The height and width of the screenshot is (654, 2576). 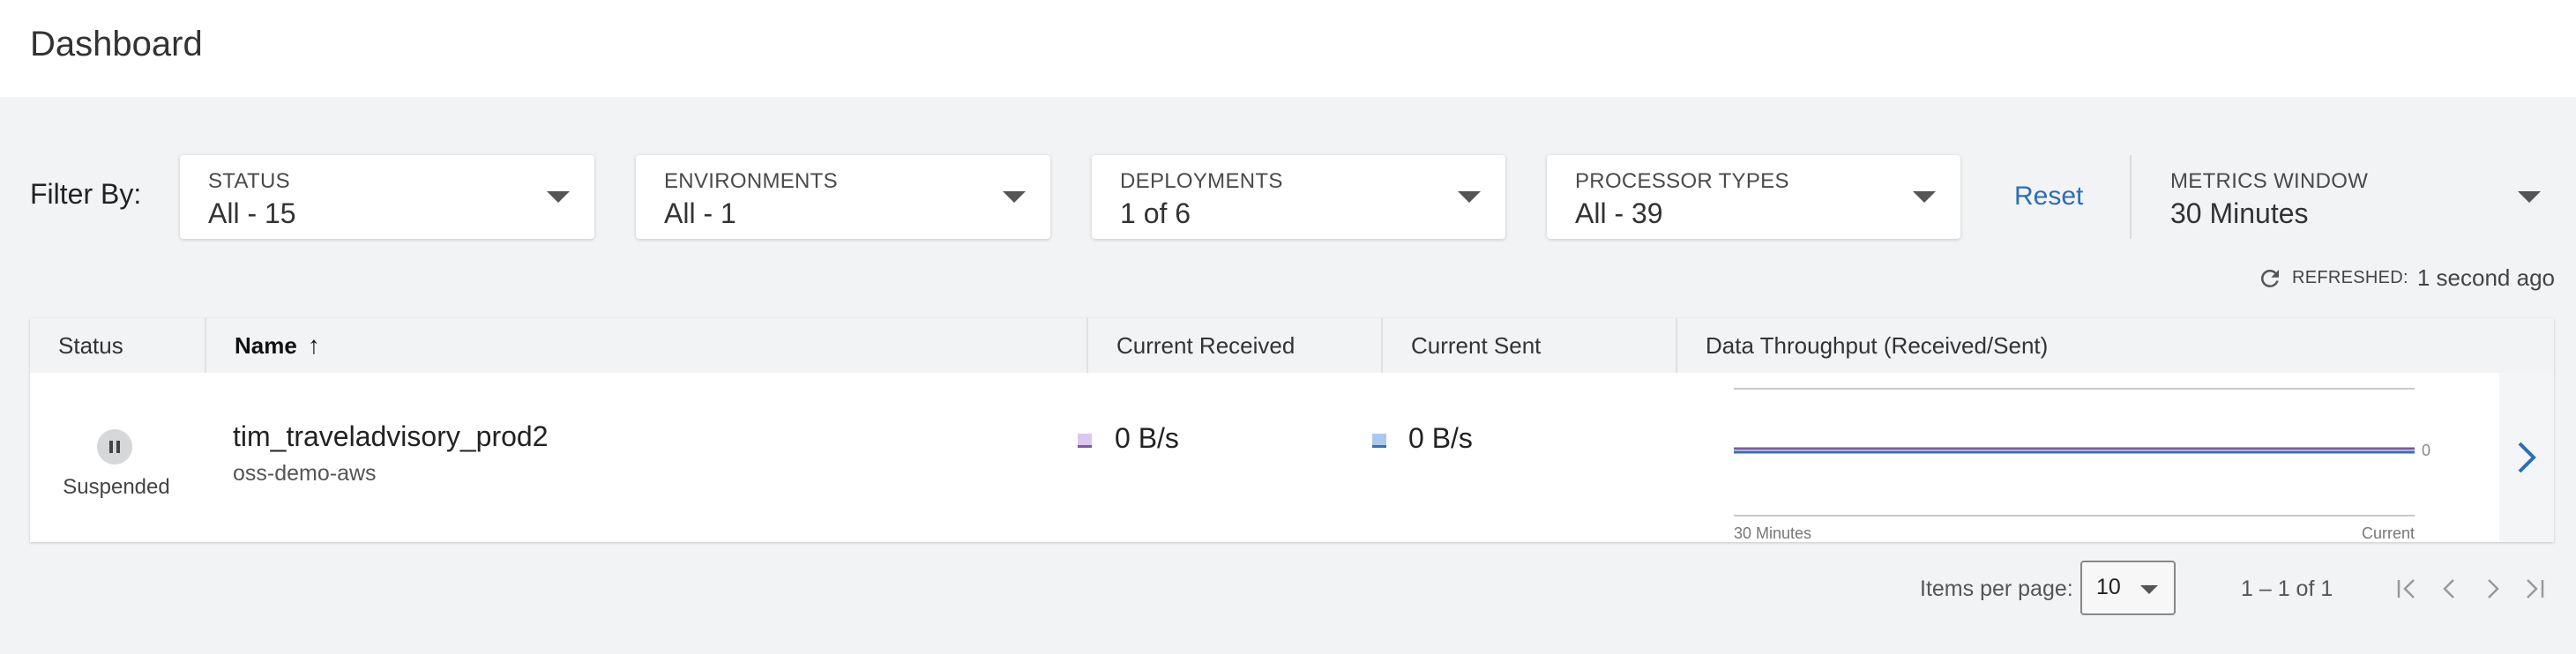 I want to click on received-legend-swatch, so click(x=1085, y=441).